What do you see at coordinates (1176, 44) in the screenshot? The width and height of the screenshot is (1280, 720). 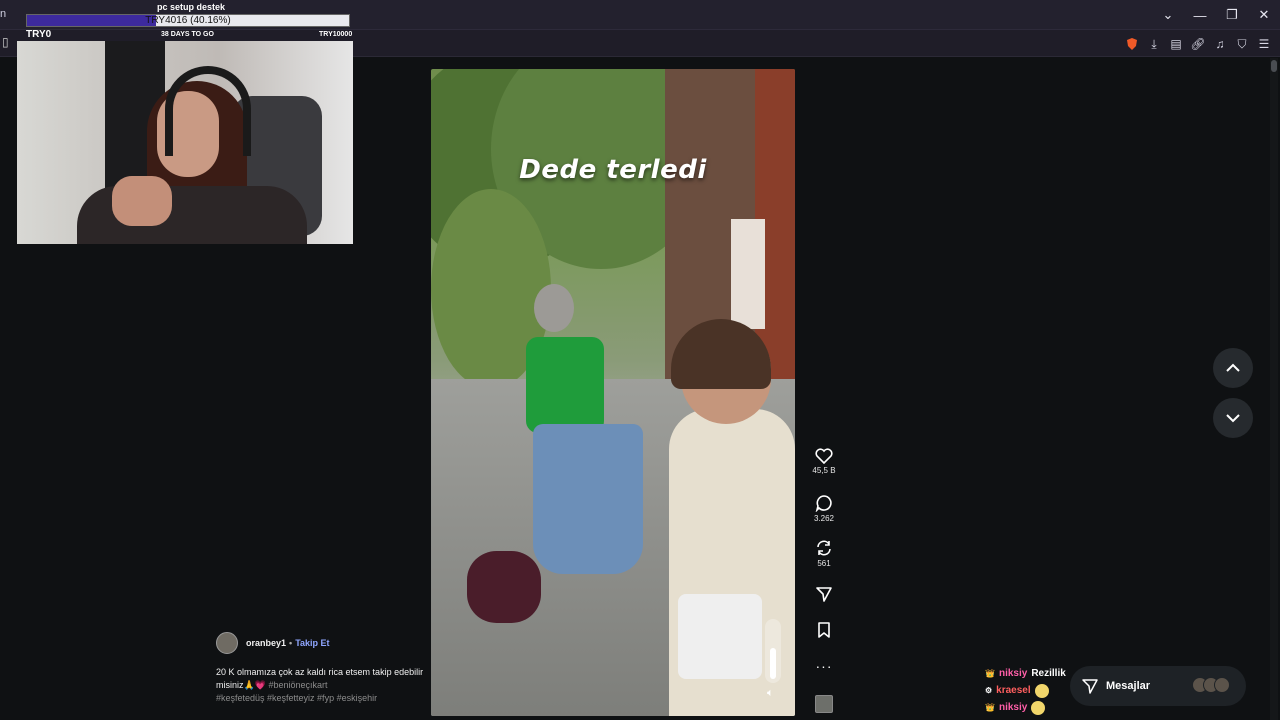 I see `save-icon: ▤` at bounding box center [1176, 44].